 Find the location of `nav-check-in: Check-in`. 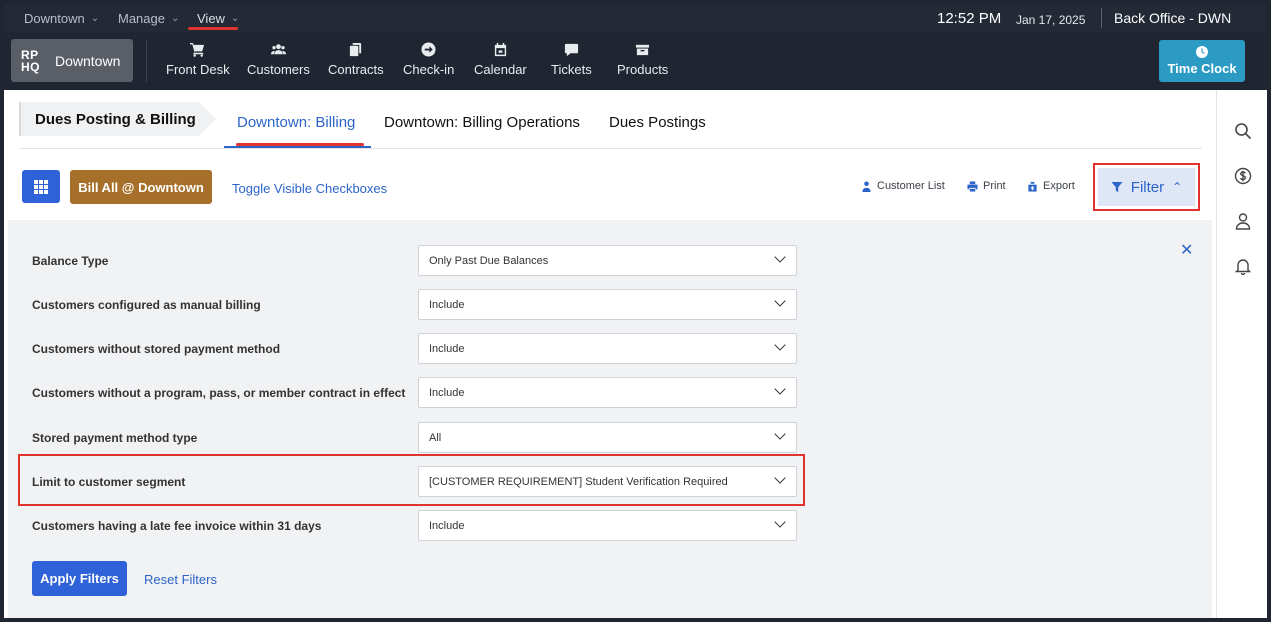

nav-check-in: Check-in is located at coordinates (428, 59).